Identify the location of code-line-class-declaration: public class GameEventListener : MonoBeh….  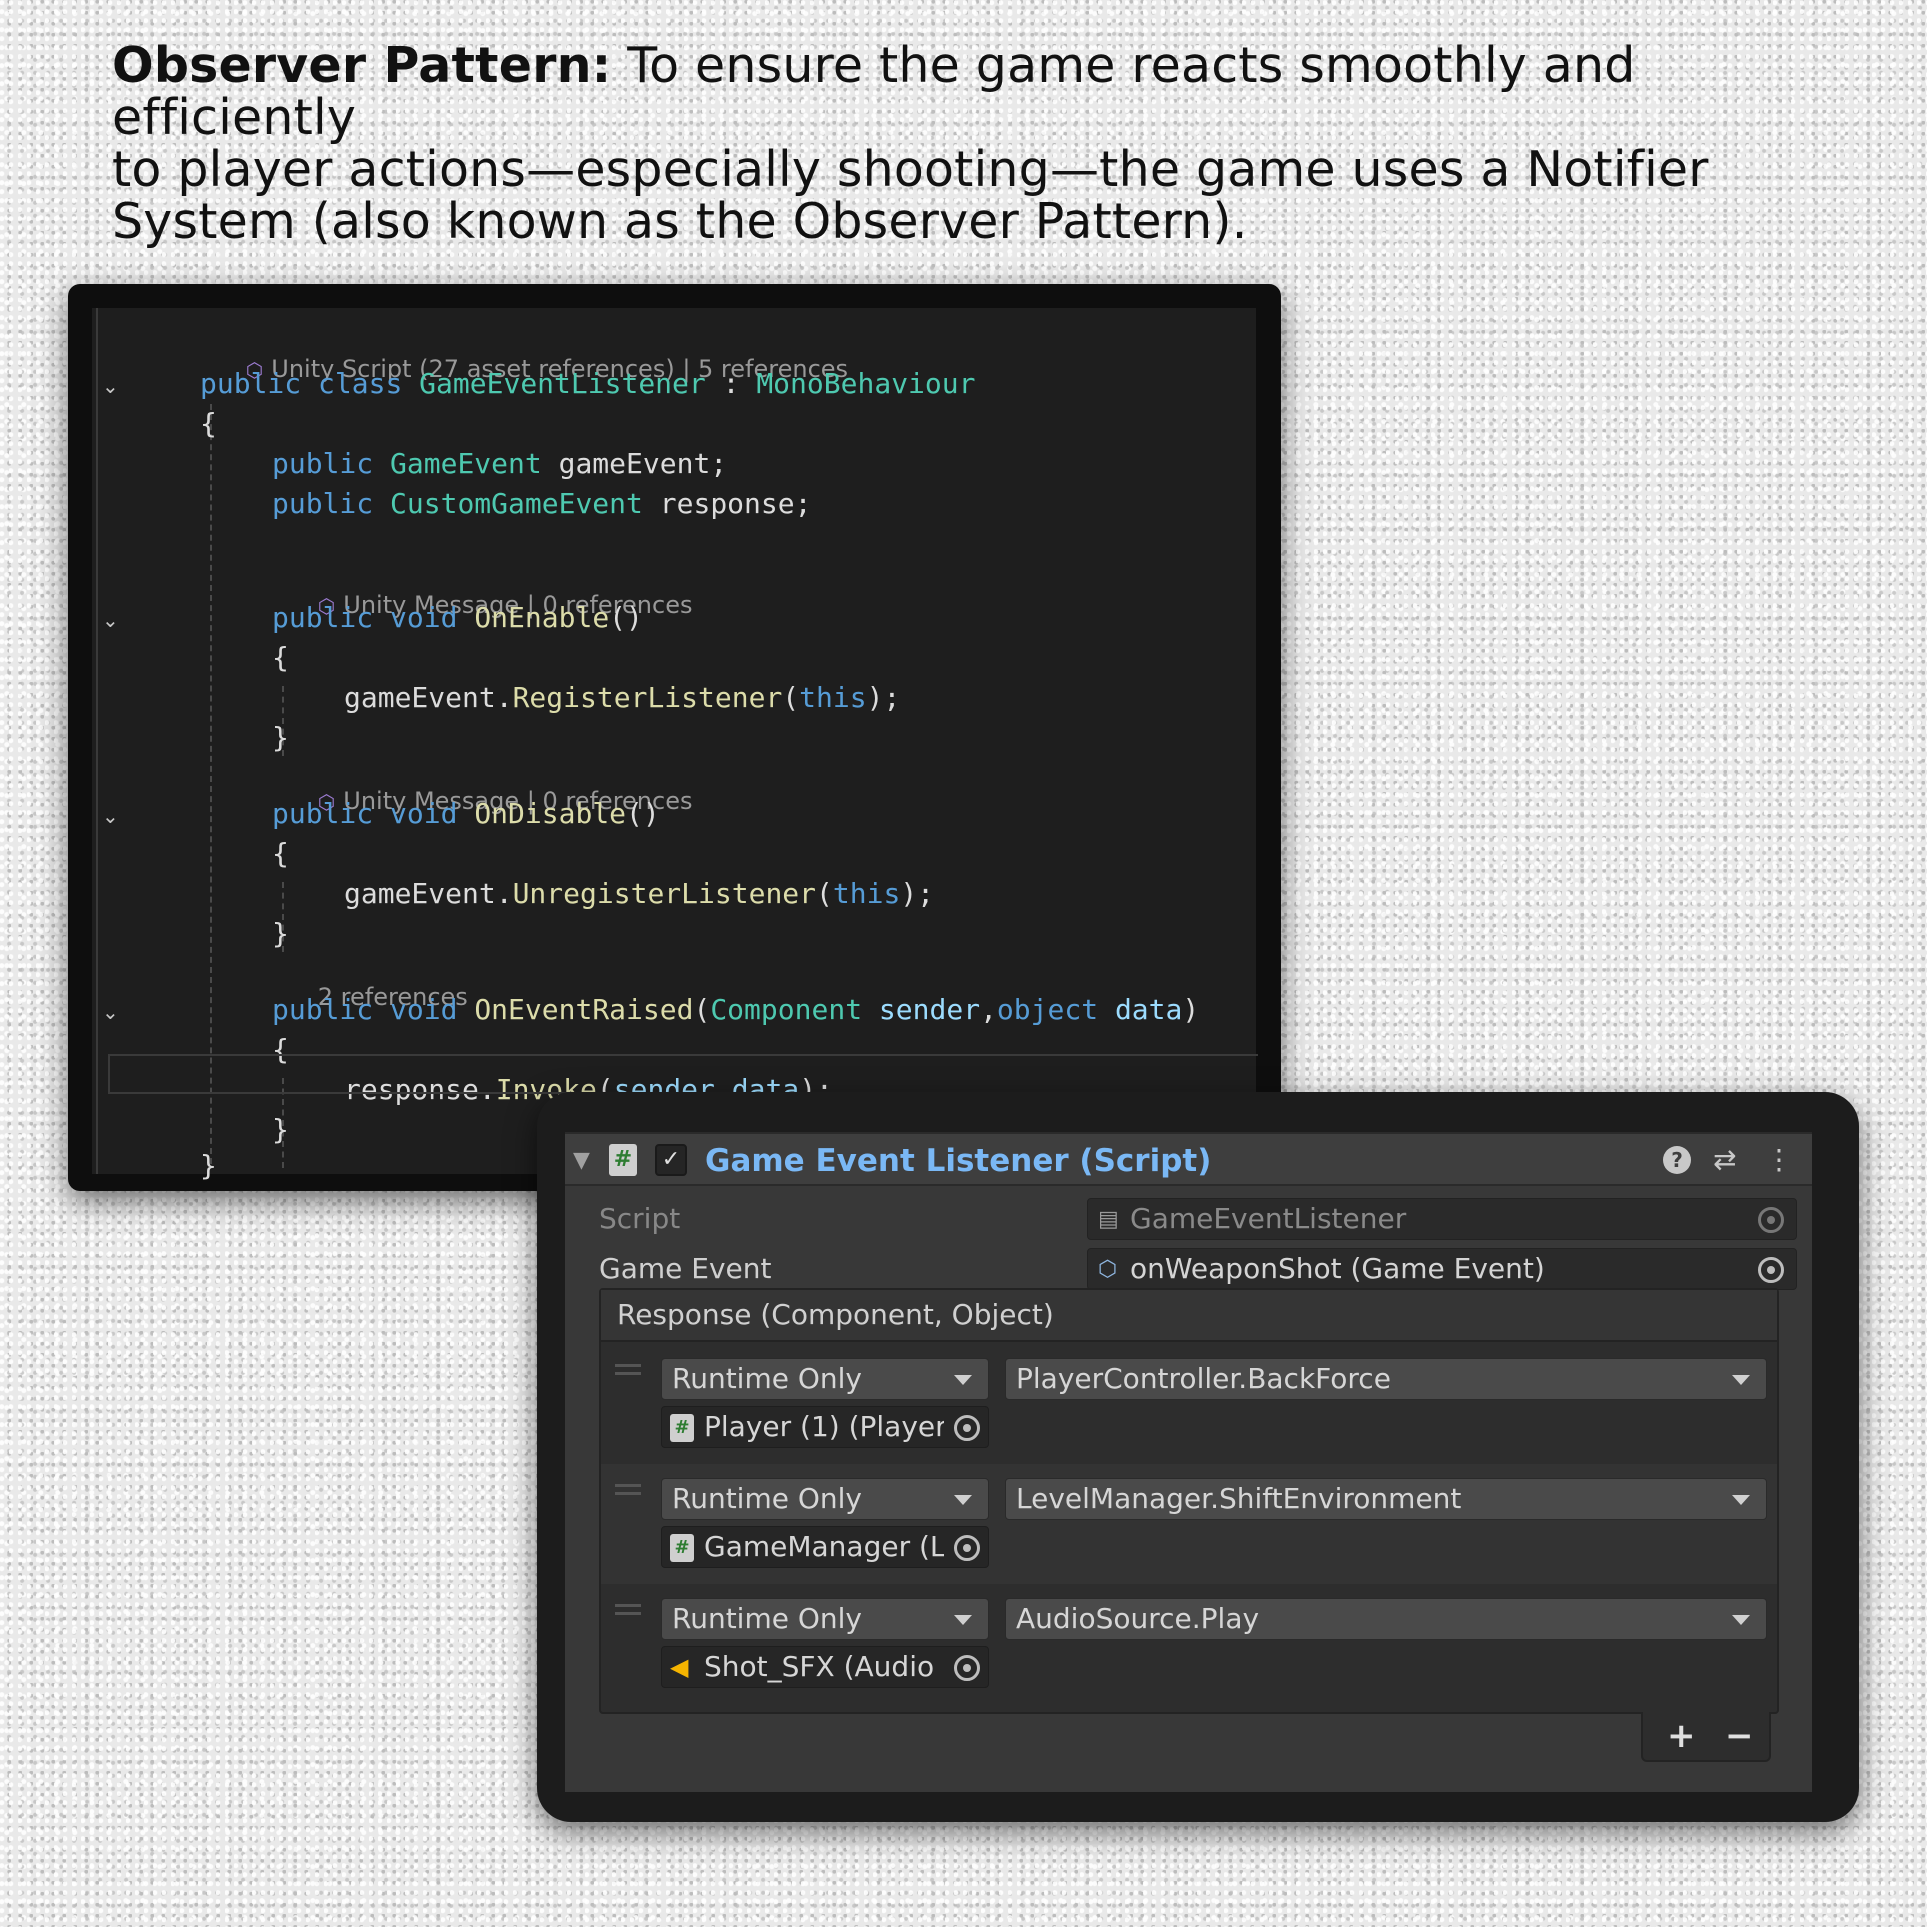
(588, 383).